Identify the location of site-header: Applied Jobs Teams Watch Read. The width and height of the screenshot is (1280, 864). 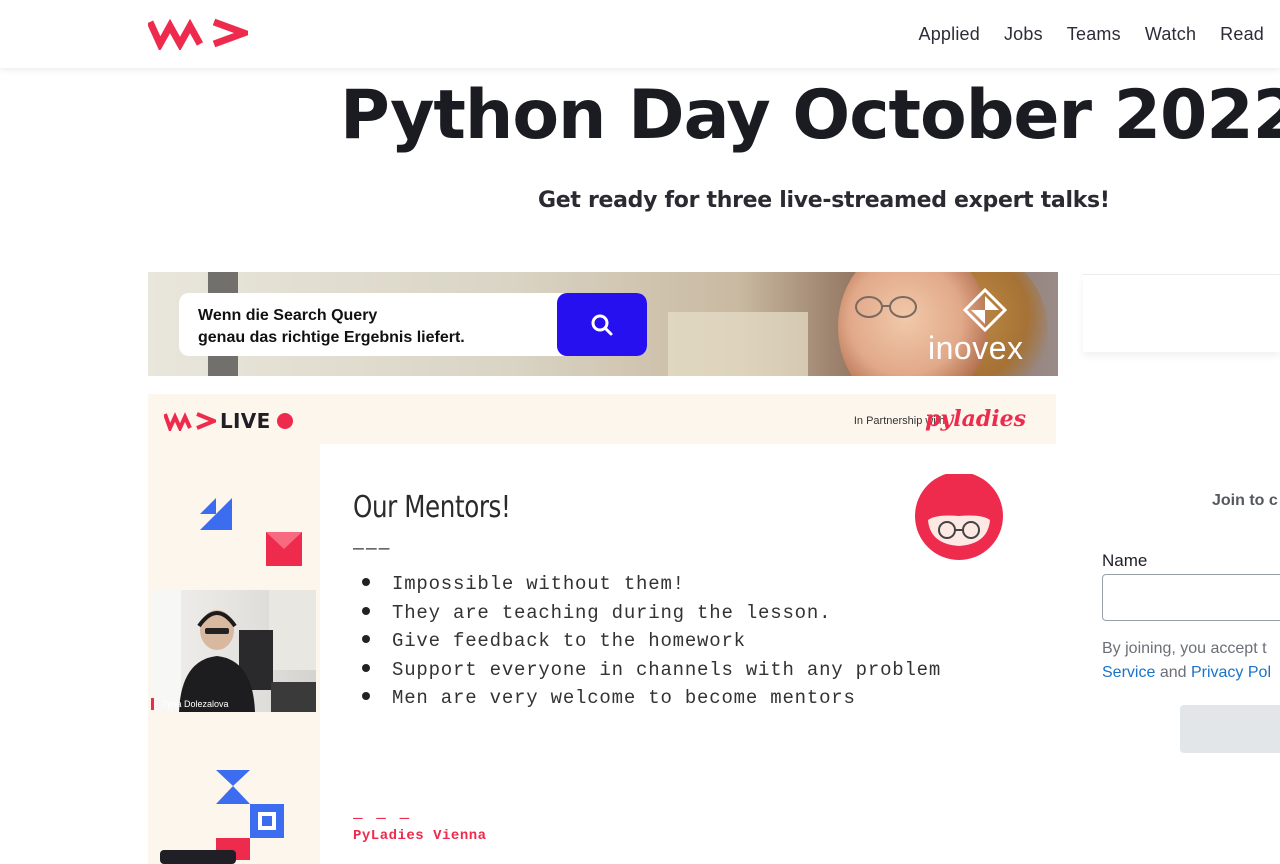
(640, 34).